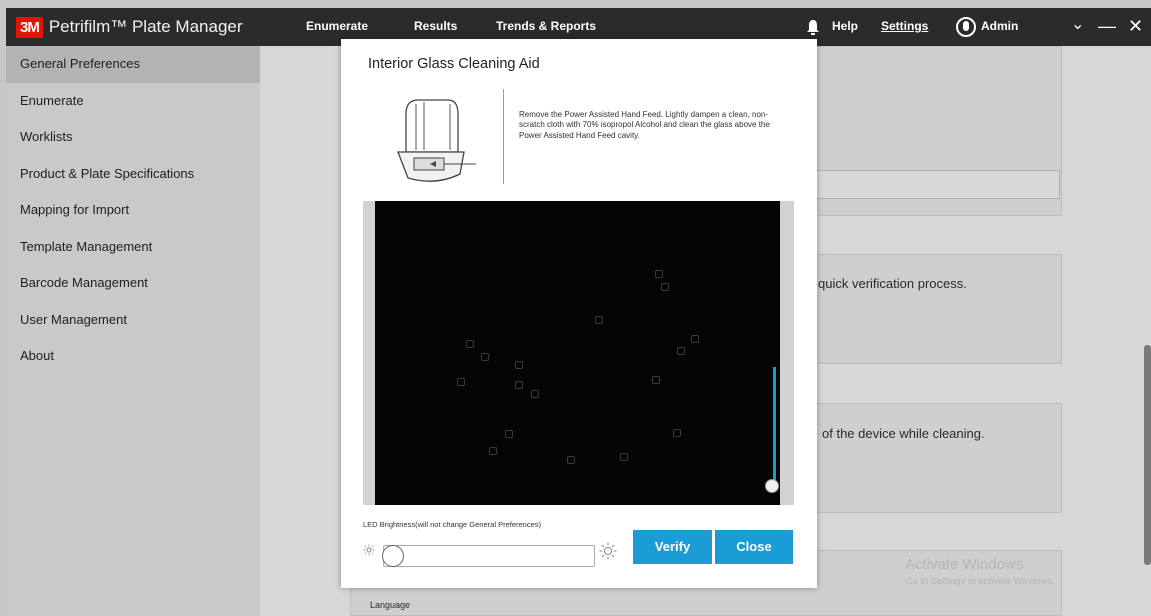  Describe the element at coordinates (393, 556) in the screenshot. I see `led-brightness-slider-handle` at that location.